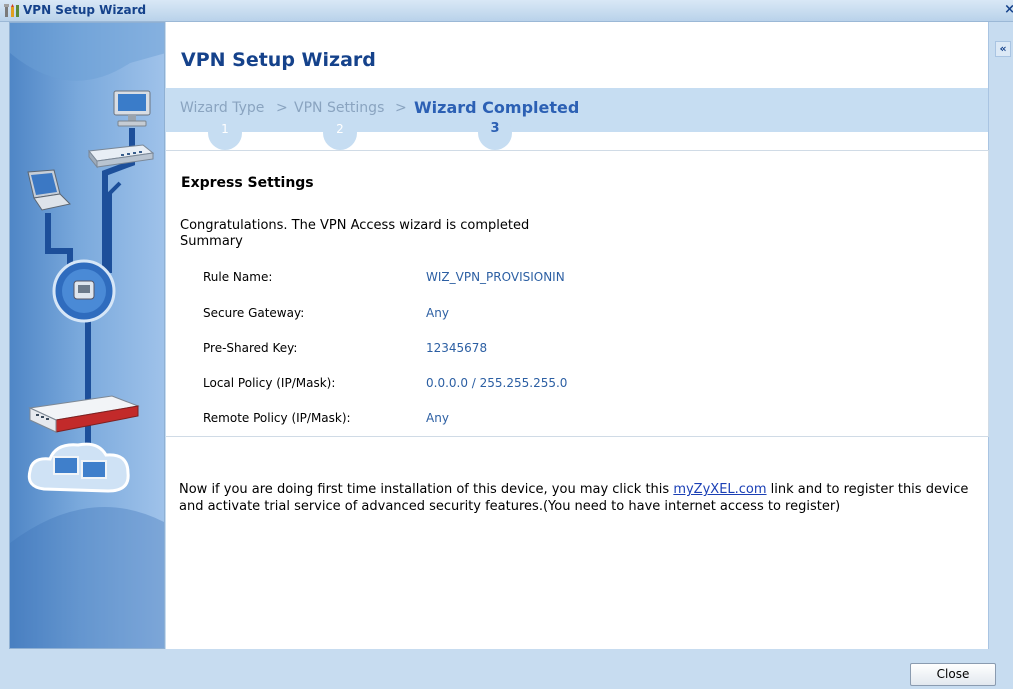  I want to click on step-wizard-completed: Wizard Completed, so click(497, 107).